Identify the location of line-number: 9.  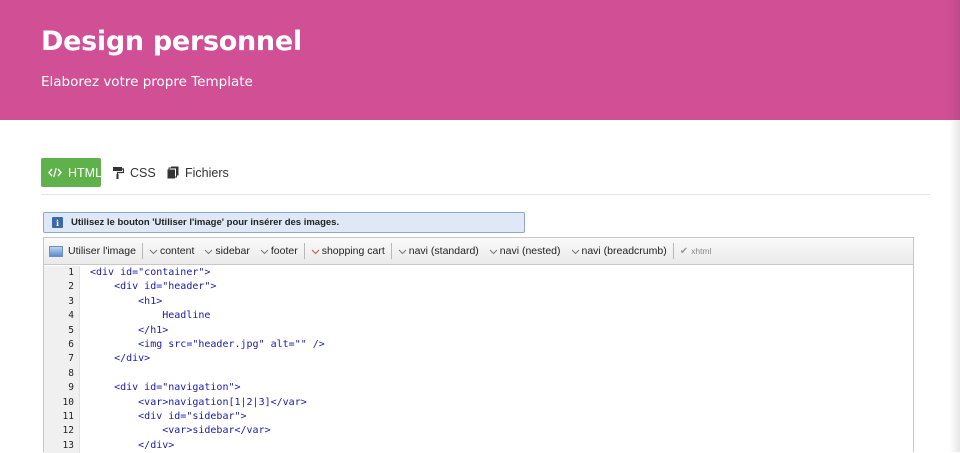
(71, 388).